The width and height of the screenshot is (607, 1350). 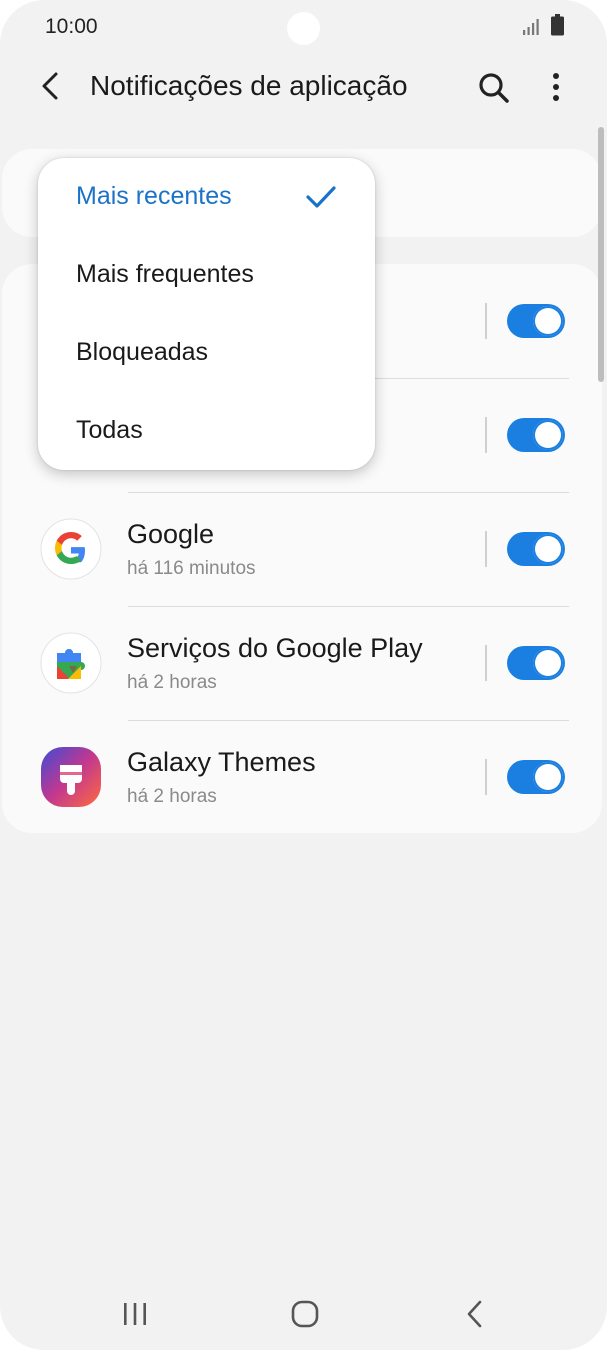 I want to click on recent-apps-icon, so click(x=135, y=1314).